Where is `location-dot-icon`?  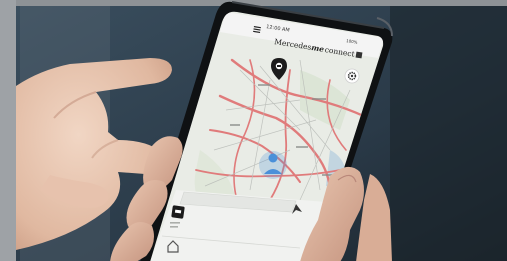 location-dot-icon is located at coordinates (273, 165).